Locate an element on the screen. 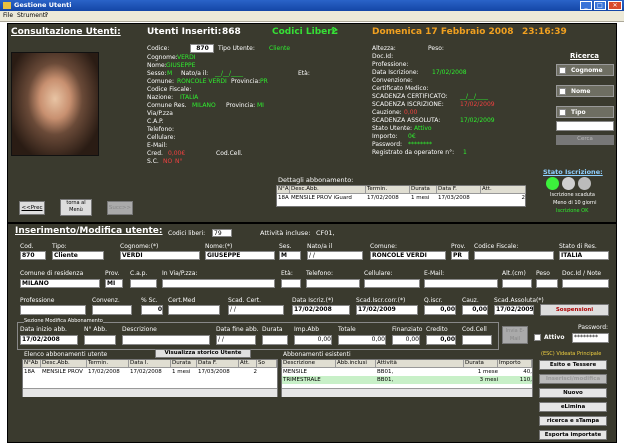 The height and width of the screenshot is (448, 624). esito-tessere-button: Esito e Tessere is located at coordinates (573, 365).